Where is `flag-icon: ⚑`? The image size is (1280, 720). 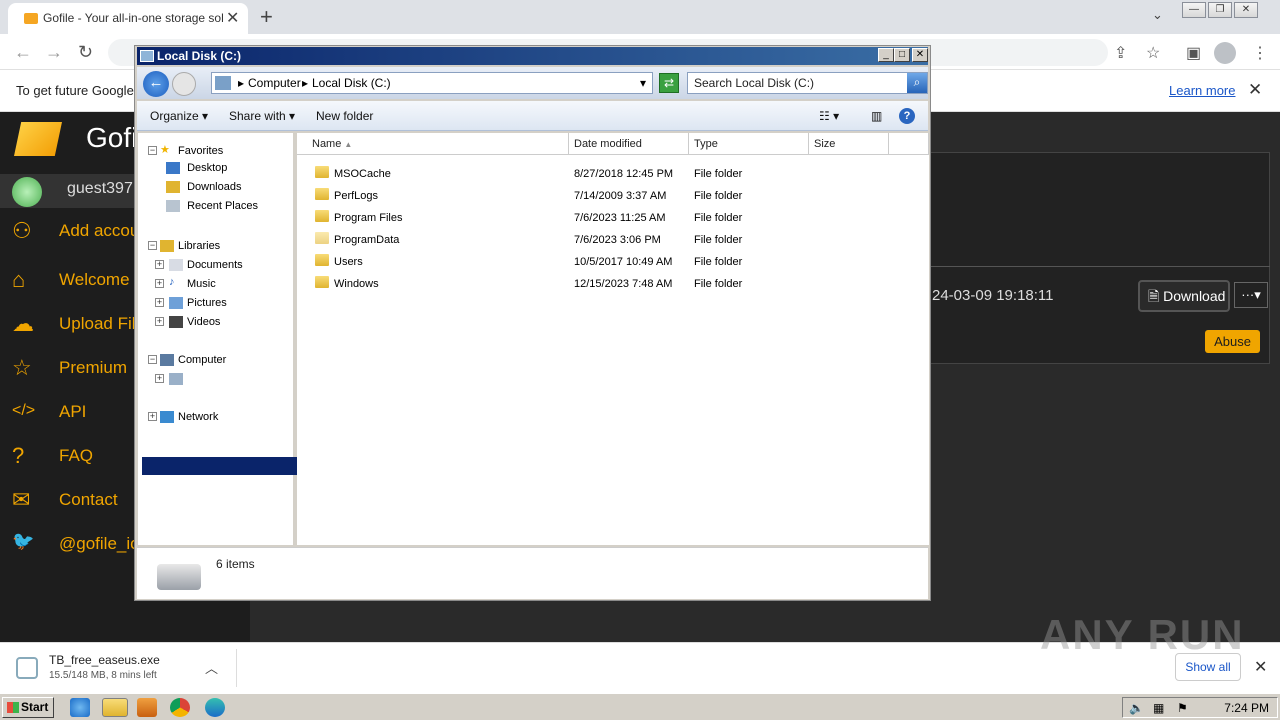
flag-icon: ⚑ is located at coordinates (1182, 708).